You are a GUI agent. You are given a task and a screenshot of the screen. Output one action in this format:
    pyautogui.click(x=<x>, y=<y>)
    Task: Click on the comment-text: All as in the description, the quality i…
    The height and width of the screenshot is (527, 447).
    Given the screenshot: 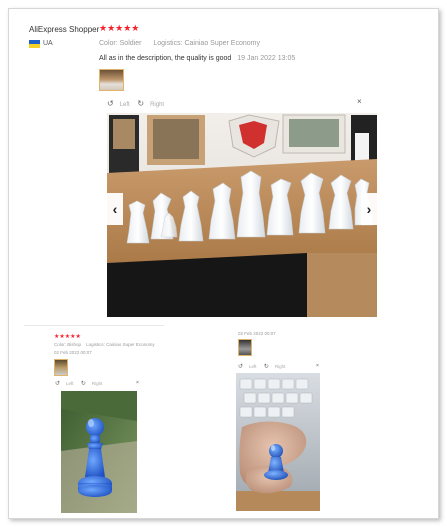 What is the action you would take?
    pyautogui.click(x=165, y=58)
    